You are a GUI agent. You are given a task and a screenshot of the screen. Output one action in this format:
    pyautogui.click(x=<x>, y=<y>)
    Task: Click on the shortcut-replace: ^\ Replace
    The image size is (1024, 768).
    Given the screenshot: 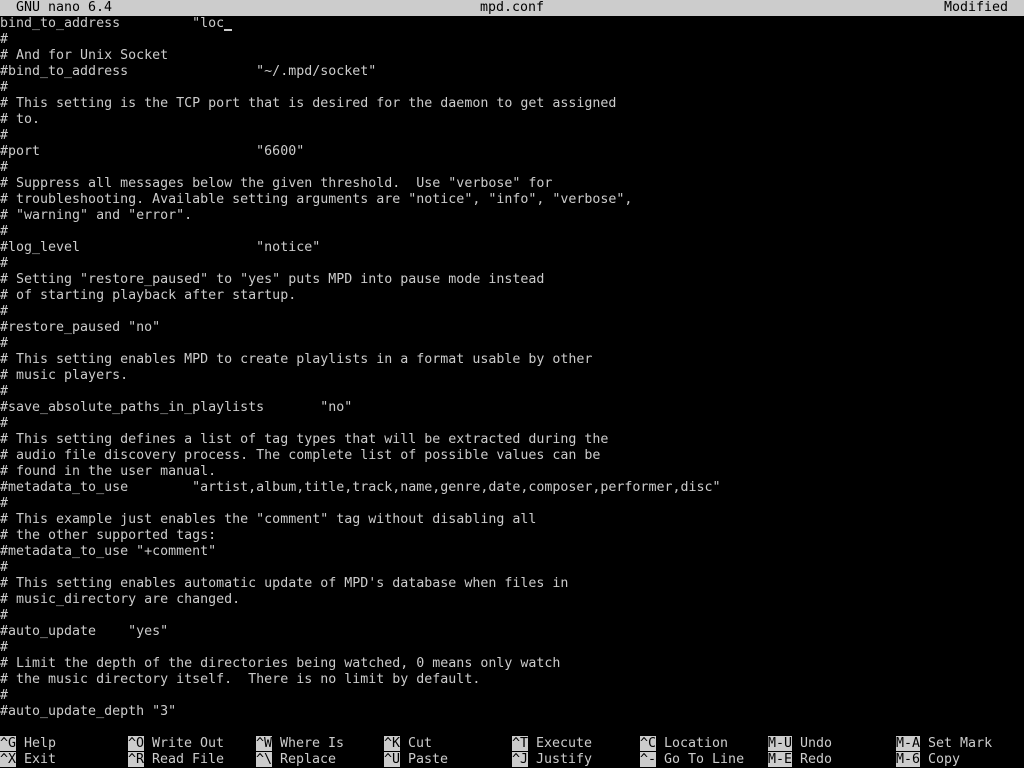 What is the action you would take?
    pyautogui.click(x=296, y=760)
    